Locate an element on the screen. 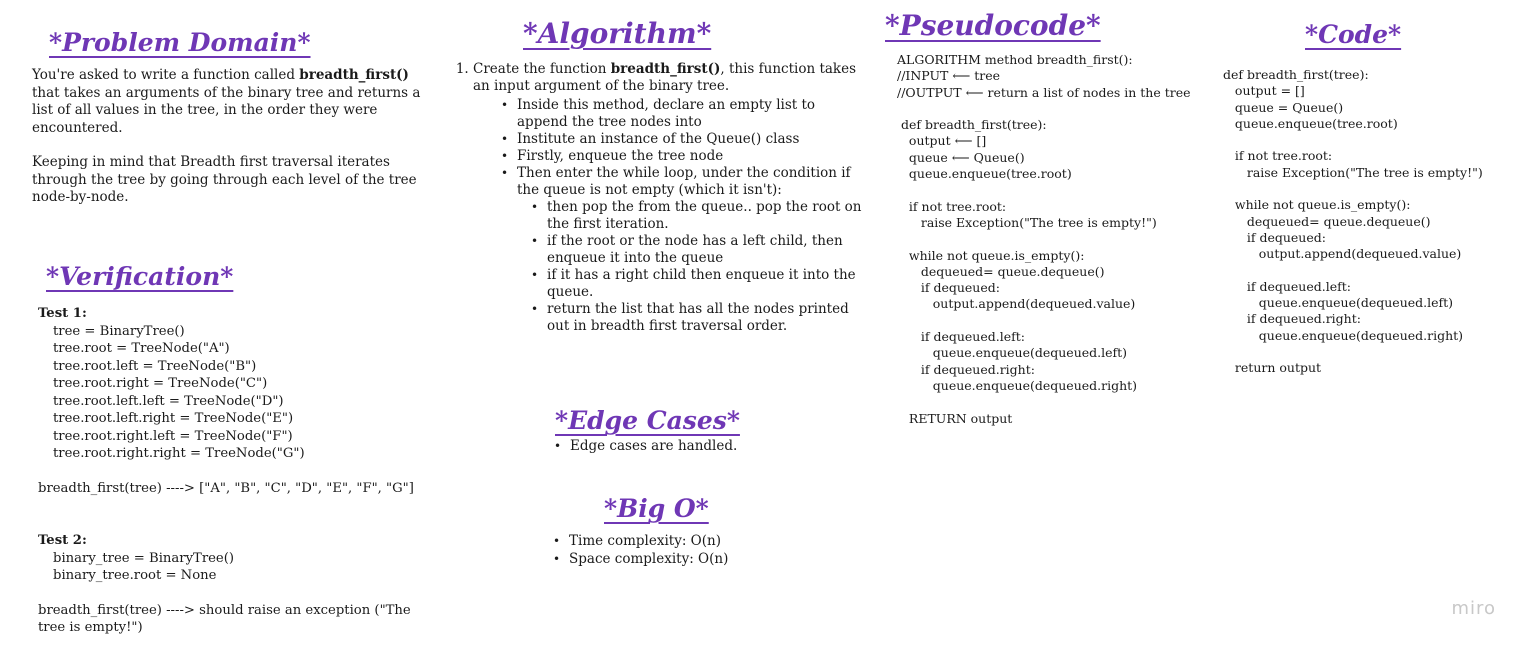 This screenshot has height=653, width=1530. problem-domain-heading: *Problem Domain* is located at coordinates (180, 42).